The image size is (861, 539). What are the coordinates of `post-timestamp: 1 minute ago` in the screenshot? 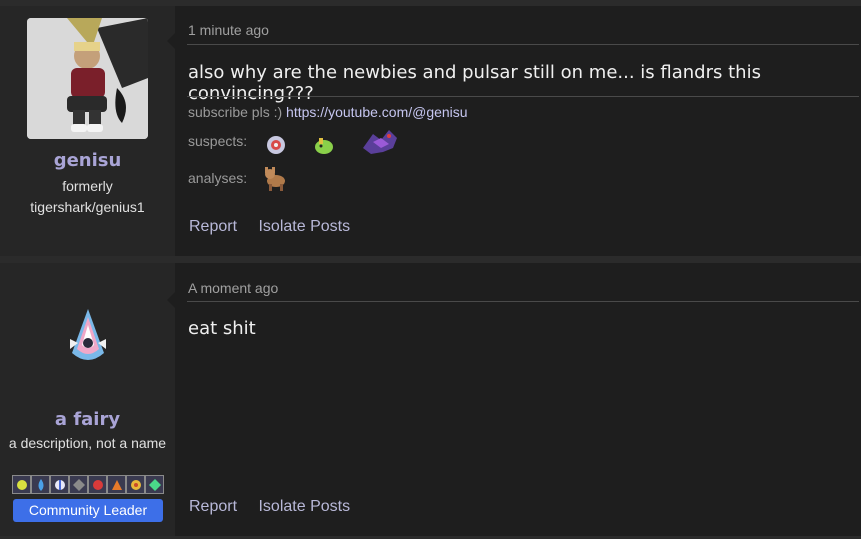 It's located at (228, 30).